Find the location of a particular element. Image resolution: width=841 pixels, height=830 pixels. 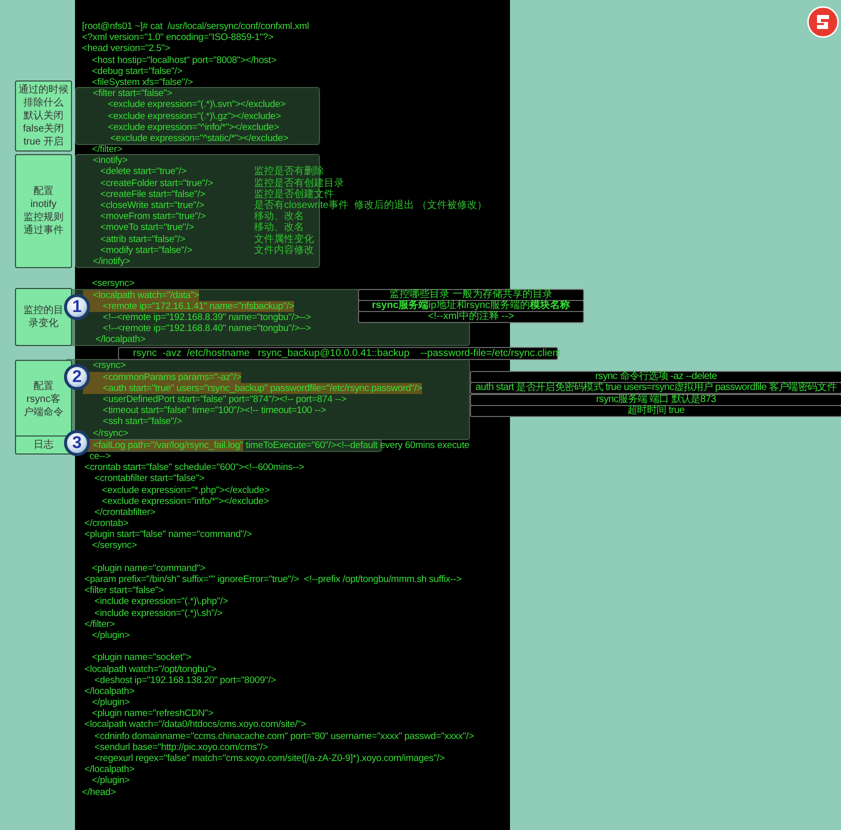

code-line: <include expression="(.*)\.php"/> is located at coordinates (160, 602).